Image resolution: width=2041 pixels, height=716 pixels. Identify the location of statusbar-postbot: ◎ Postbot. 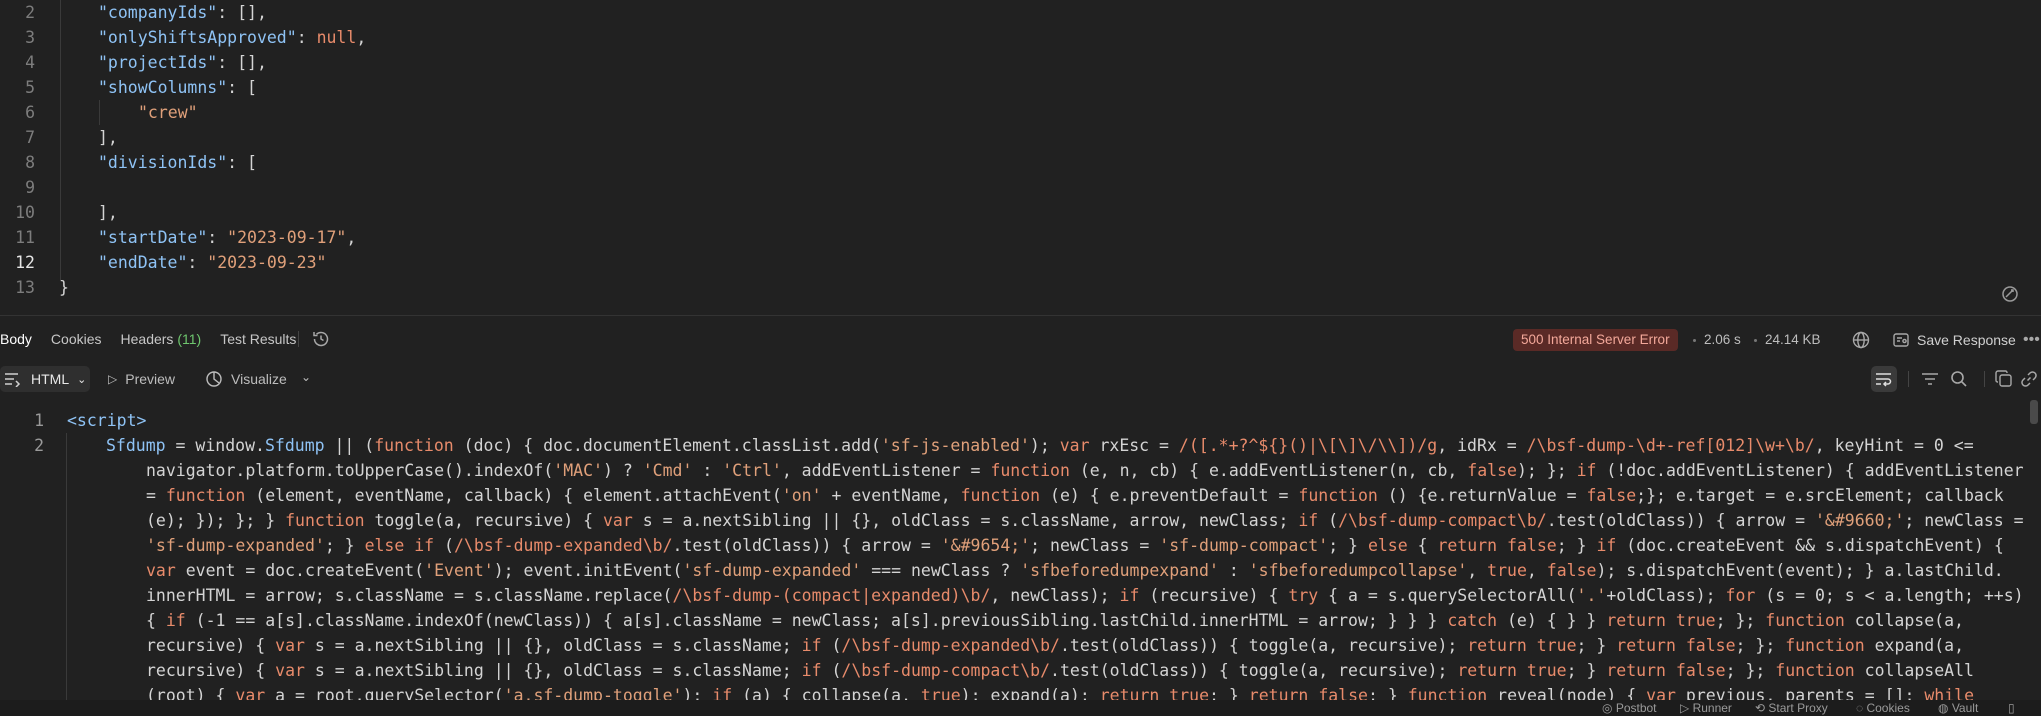
(1629, 708).